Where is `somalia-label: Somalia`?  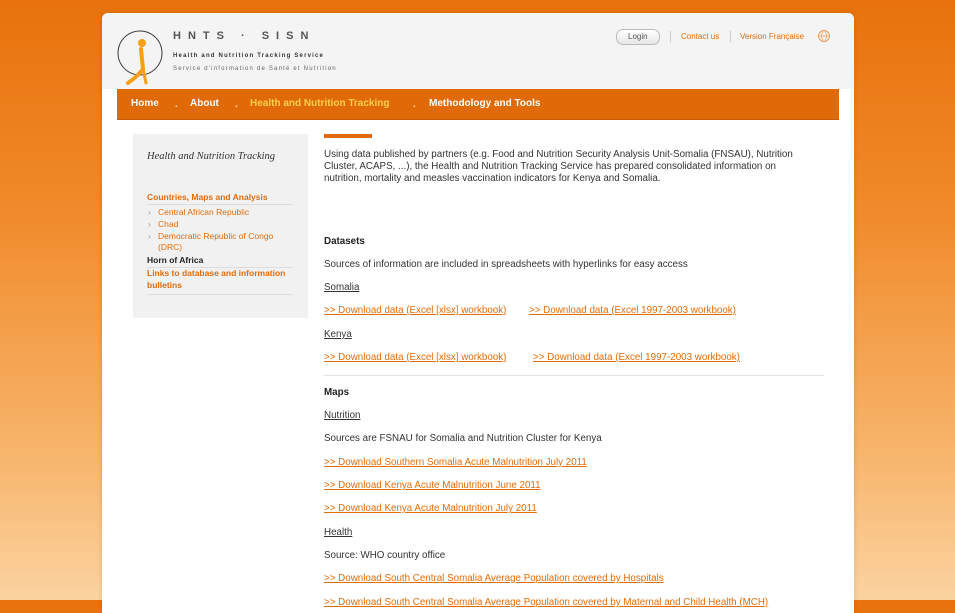 somalia-label: Somalia is located at coordinates (342, 287).